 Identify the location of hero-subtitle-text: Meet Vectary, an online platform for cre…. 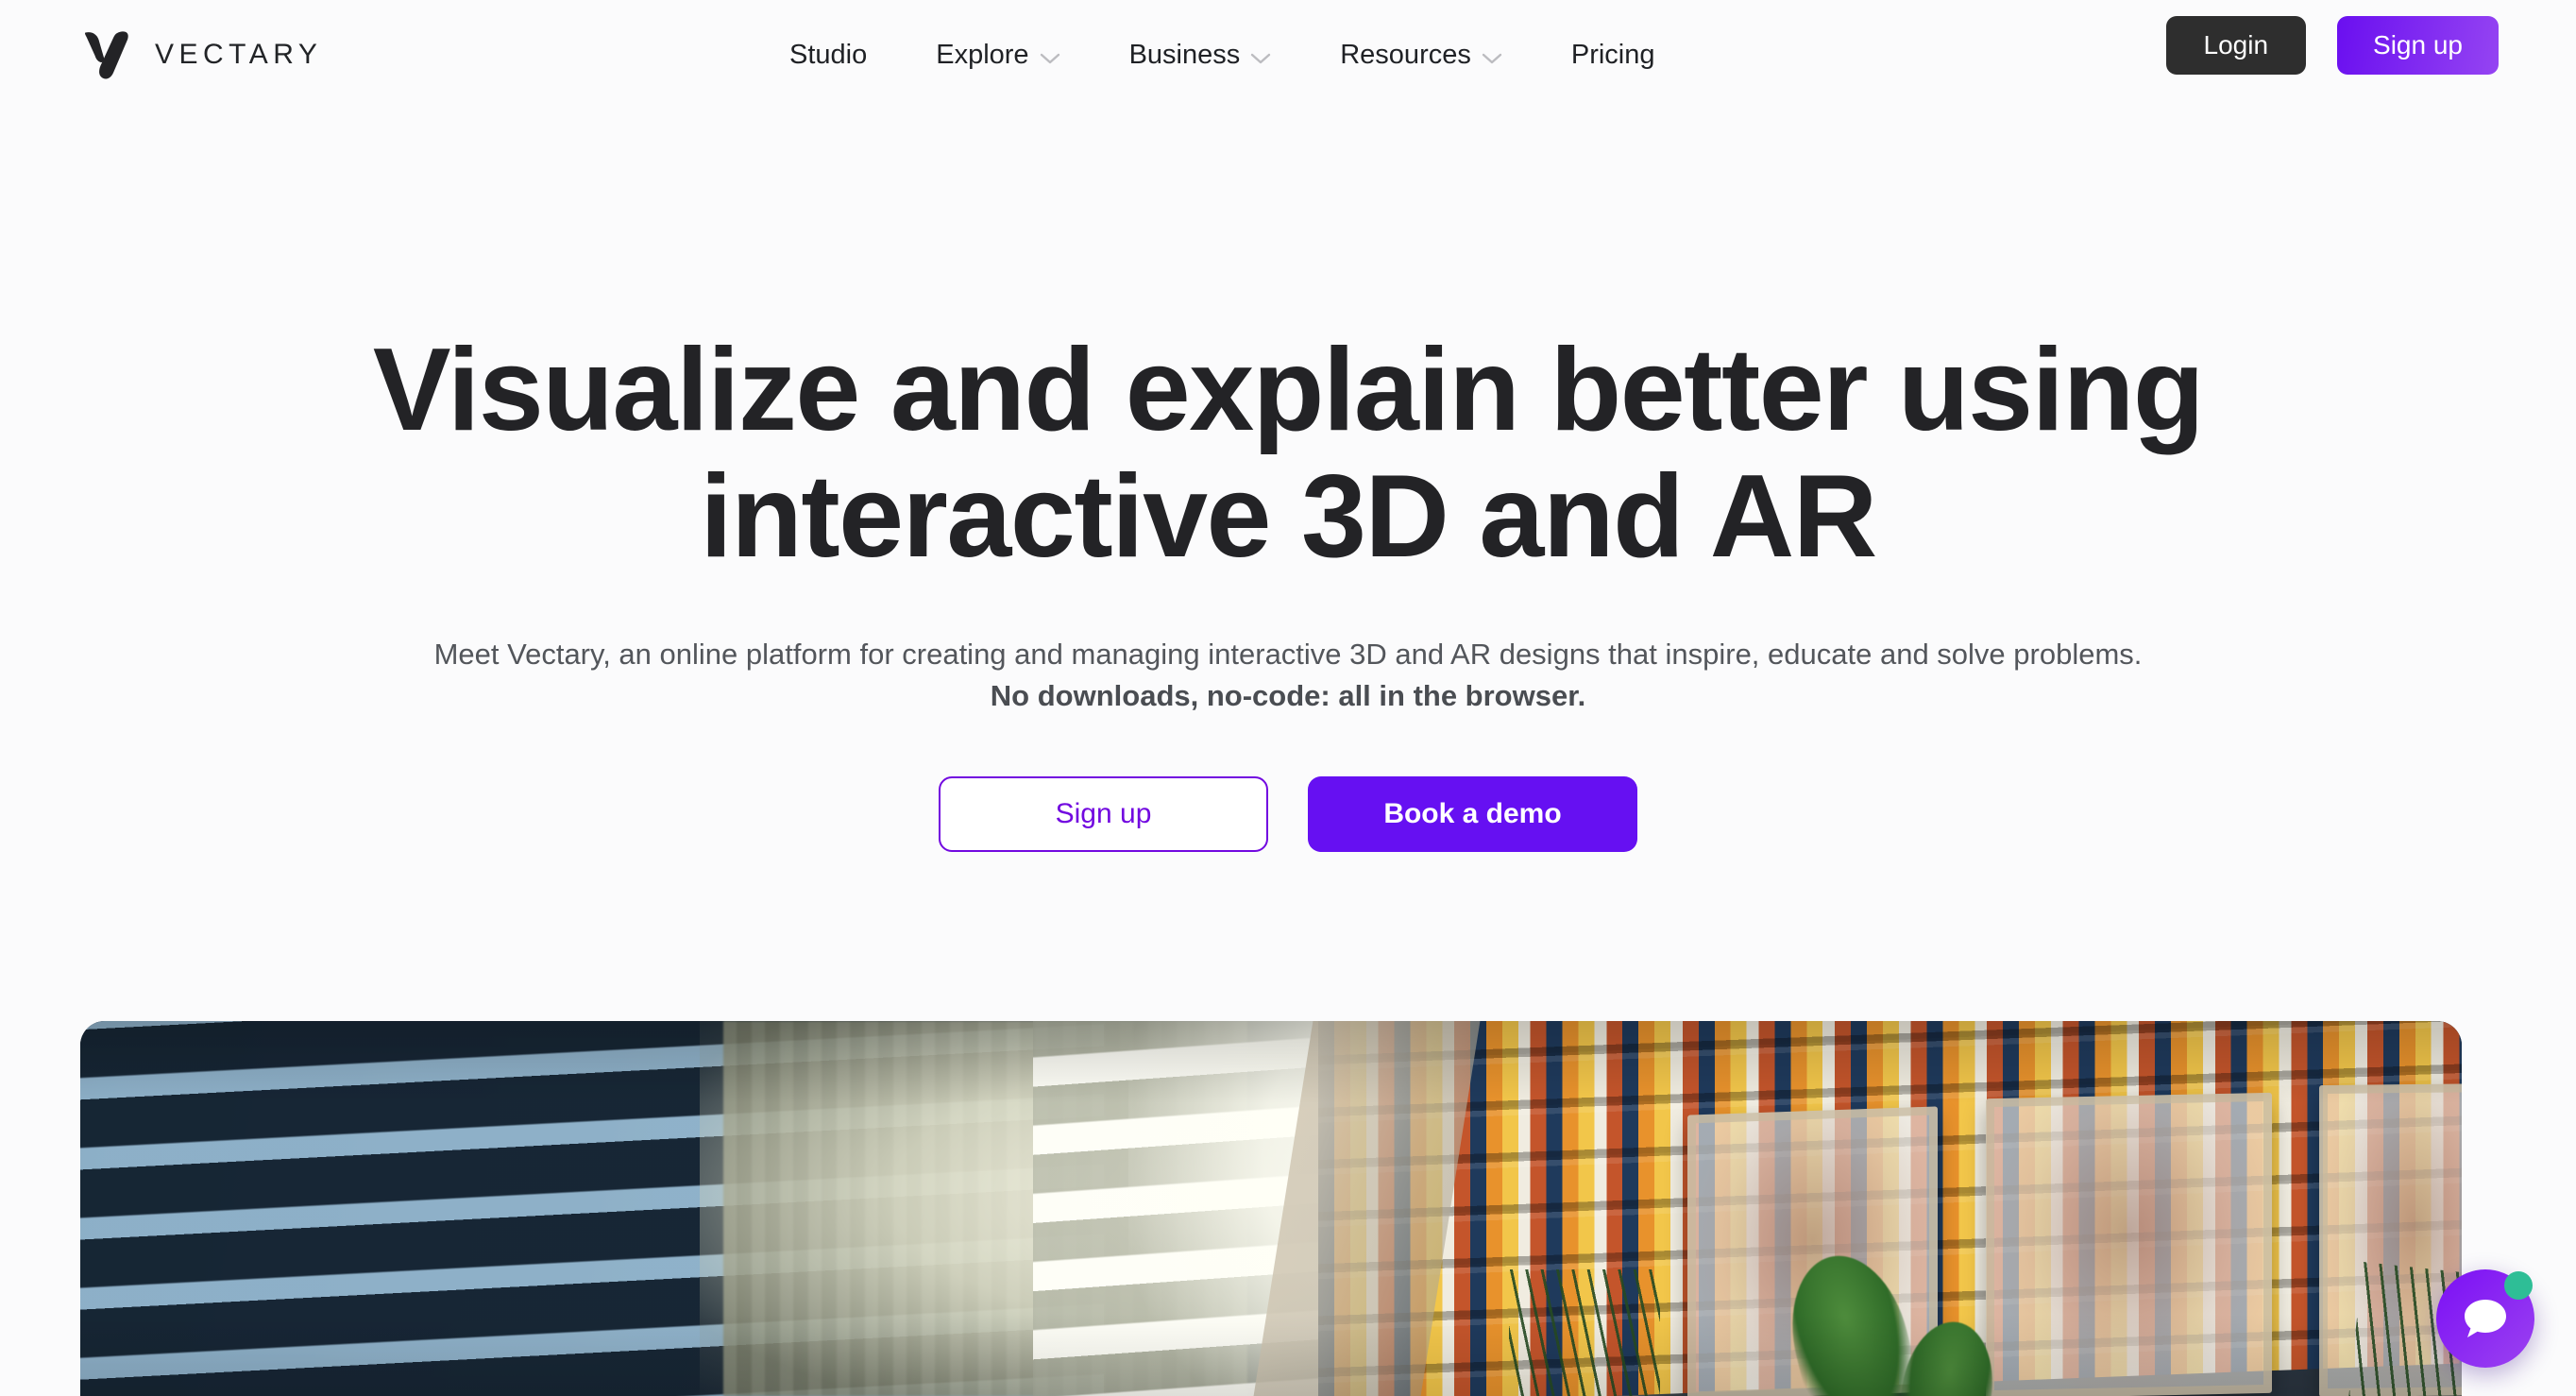
(1288, 654).